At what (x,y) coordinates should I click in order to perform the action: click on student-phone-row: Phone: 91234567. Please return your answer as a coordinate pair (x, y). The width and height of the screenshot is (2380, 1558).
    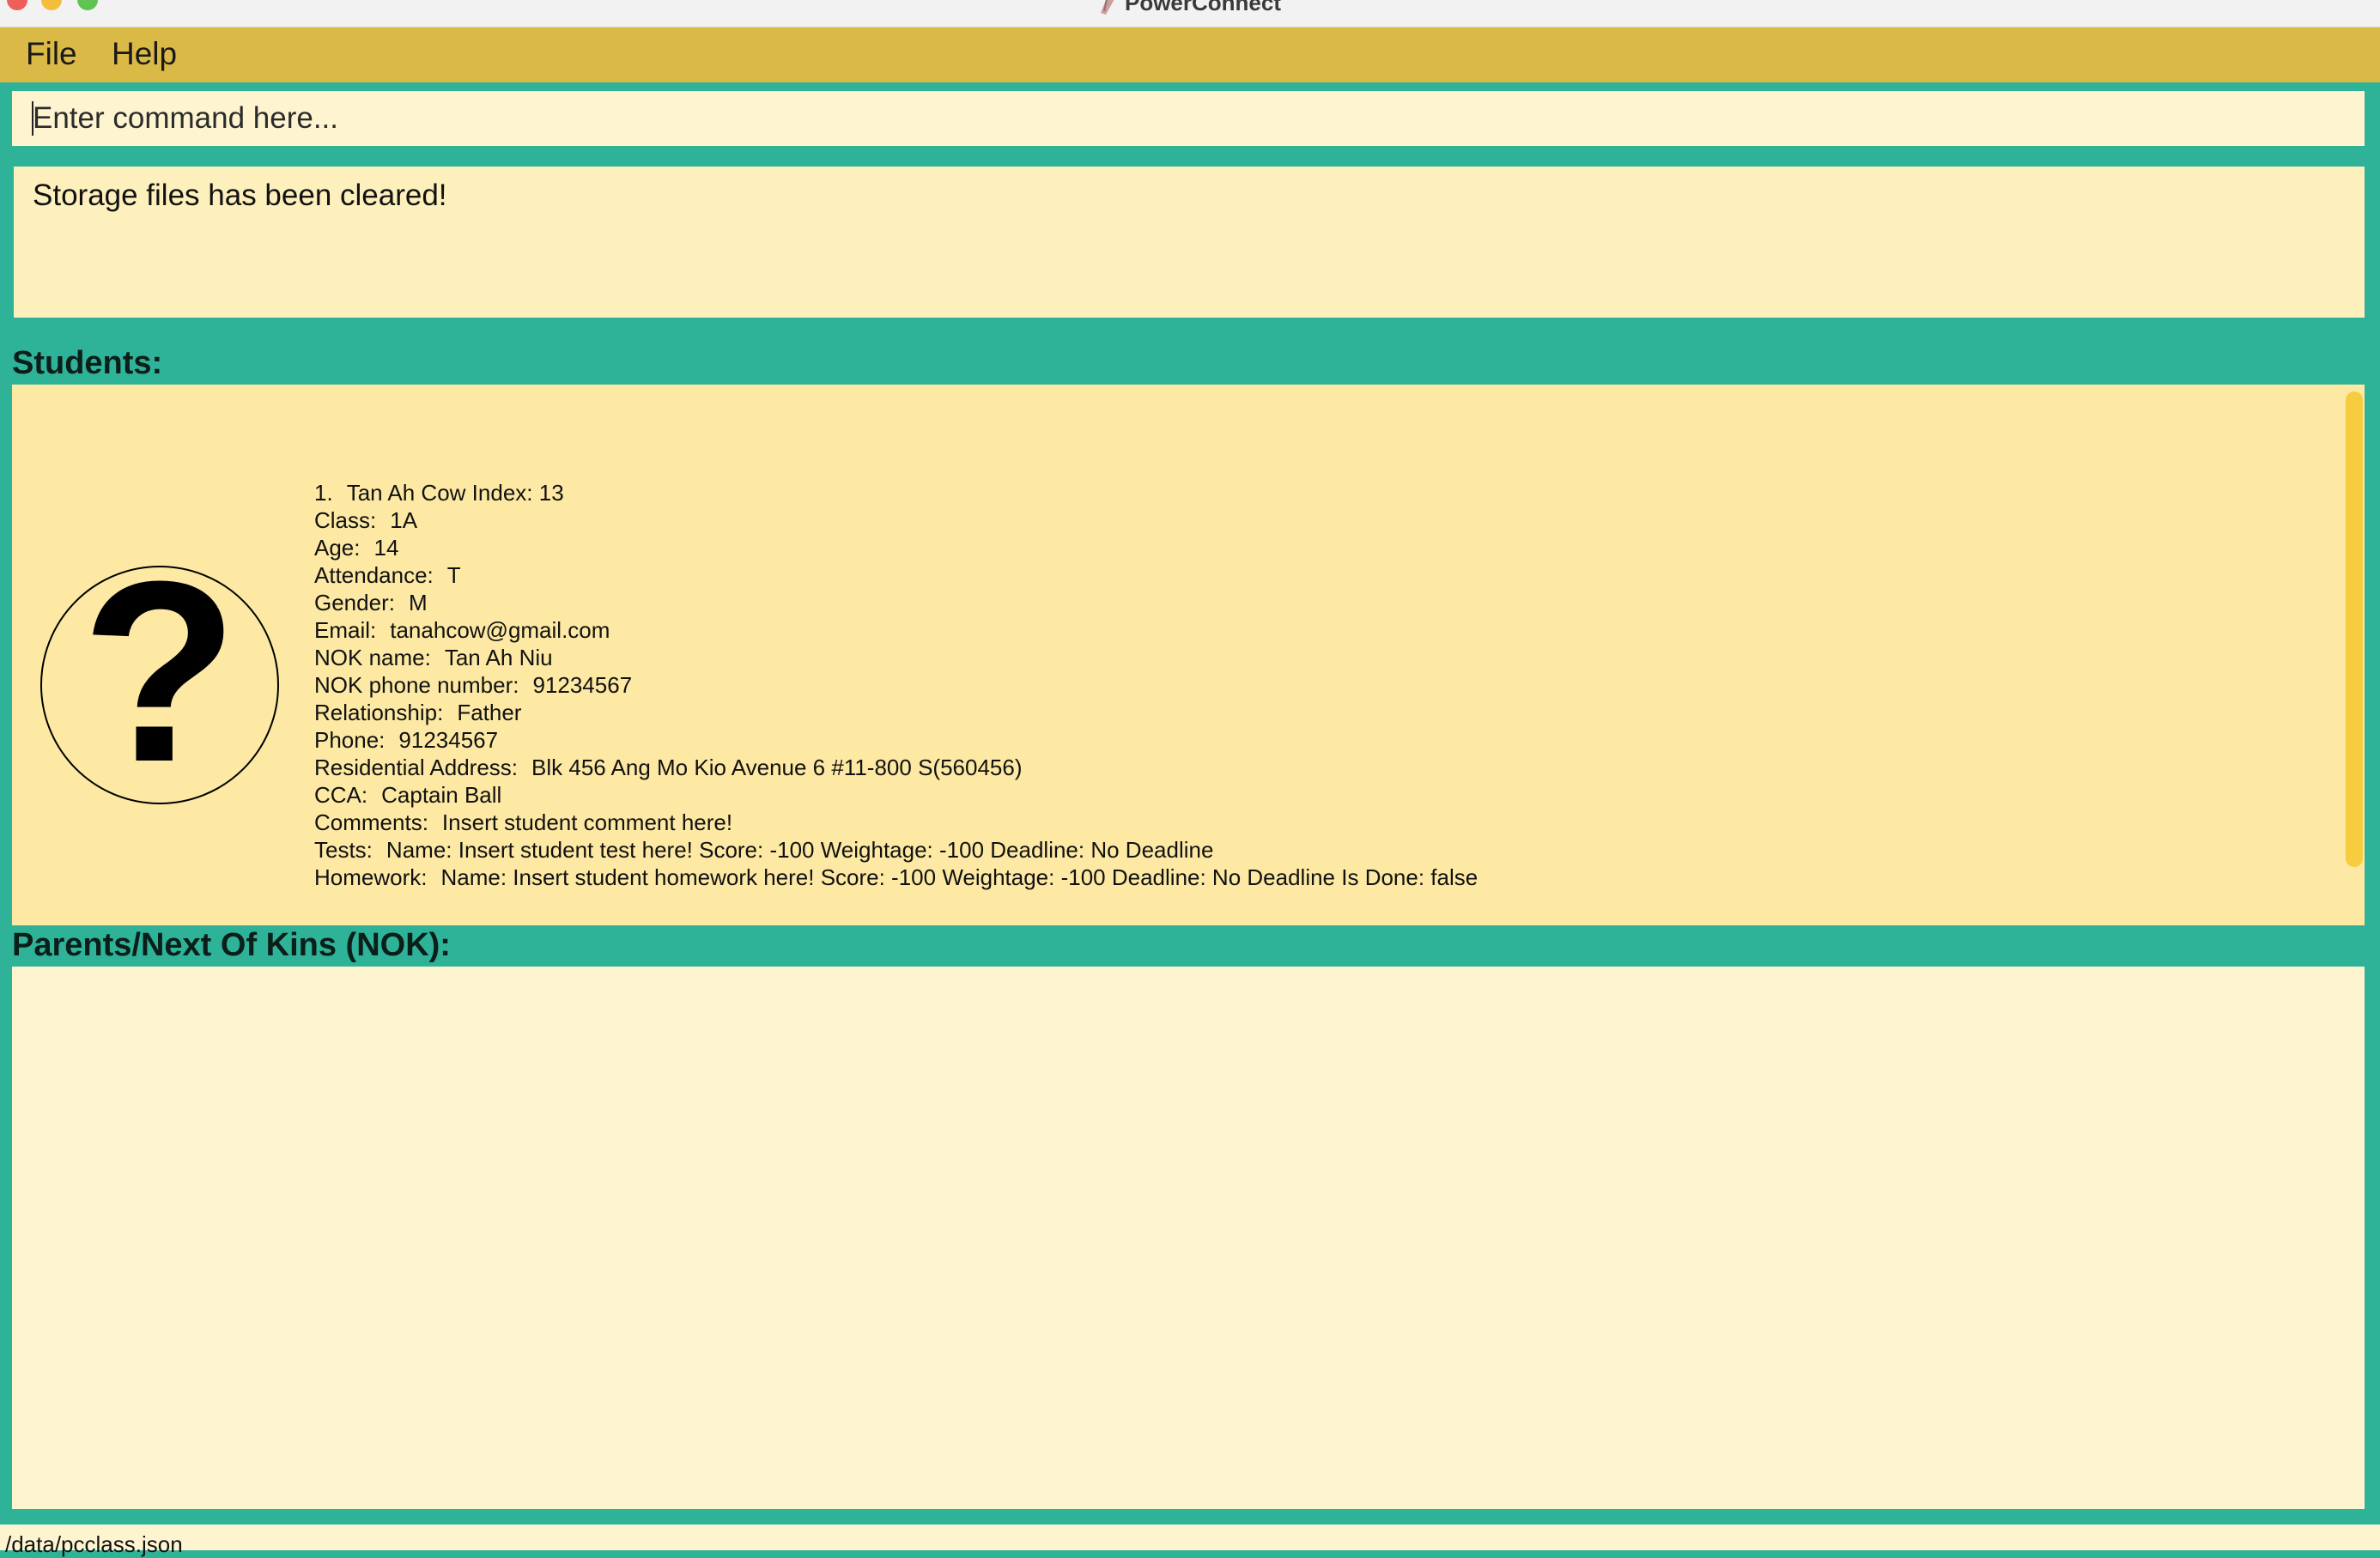
    Looking at the image, I should click on (896, 740).